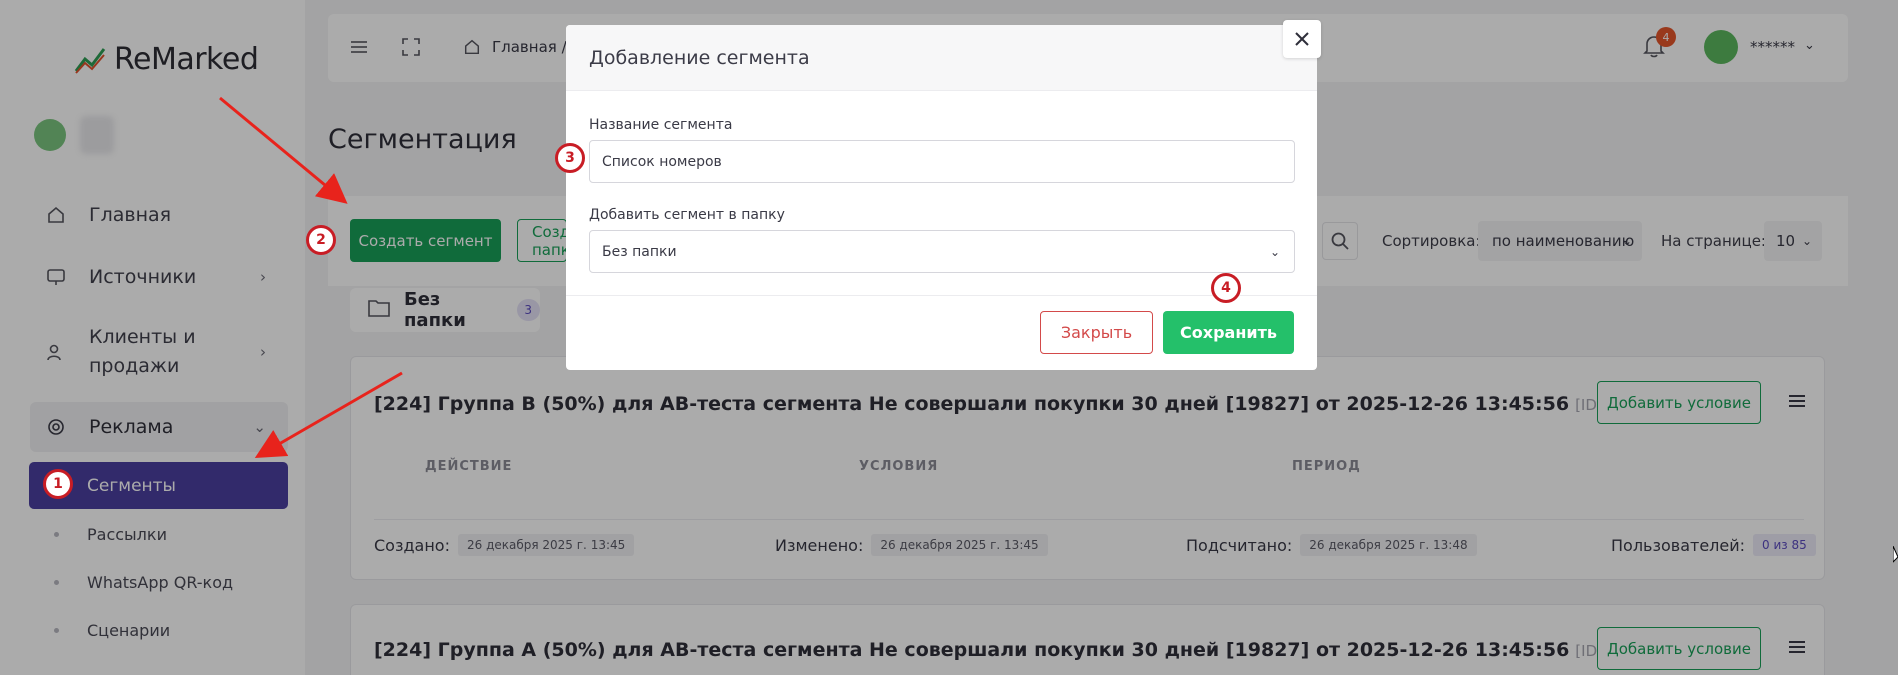 This screenshot has height=675, width=1898. I want to click on mouse-cursor-icon, so click(1895, 556).